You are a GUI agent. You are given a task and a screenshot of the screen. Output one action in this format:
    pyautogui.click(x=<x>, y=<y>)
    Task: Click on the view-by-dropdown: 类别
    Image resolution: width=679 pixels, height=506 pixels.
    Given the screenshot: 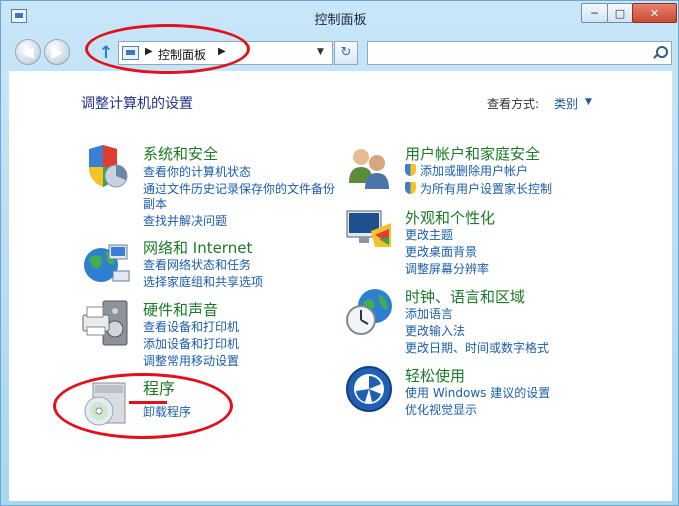 What is the action you would take?
    pyautogui.click(x=566, y=103)
    